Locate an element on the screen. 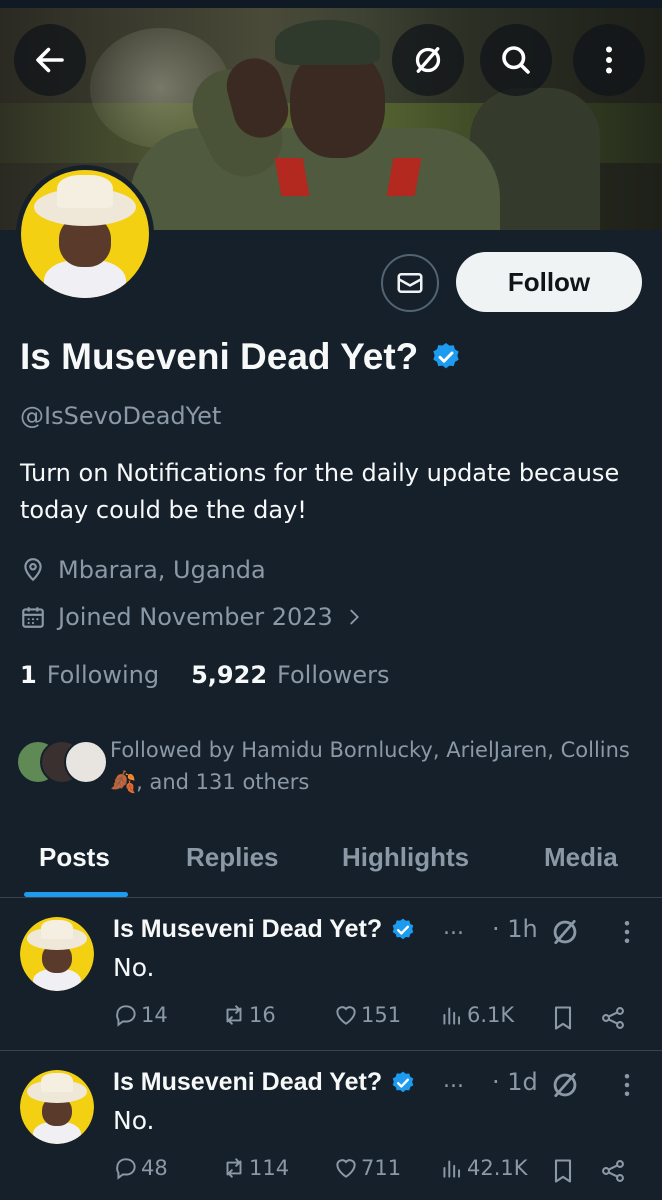 This screenshot has width=662, height=1200. search-icon is located at coordinates (516, 60).